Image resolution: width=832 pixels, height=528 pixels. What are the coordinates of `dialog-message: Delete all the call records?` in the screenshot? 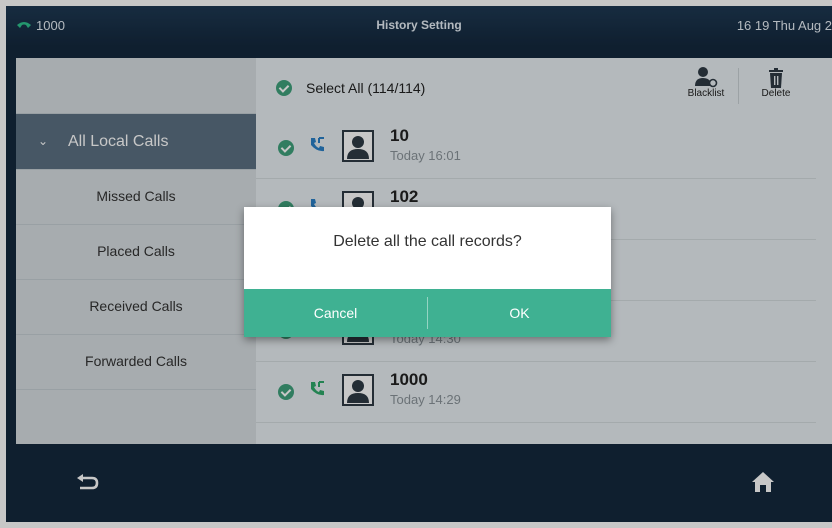 It's located at (427, 241).